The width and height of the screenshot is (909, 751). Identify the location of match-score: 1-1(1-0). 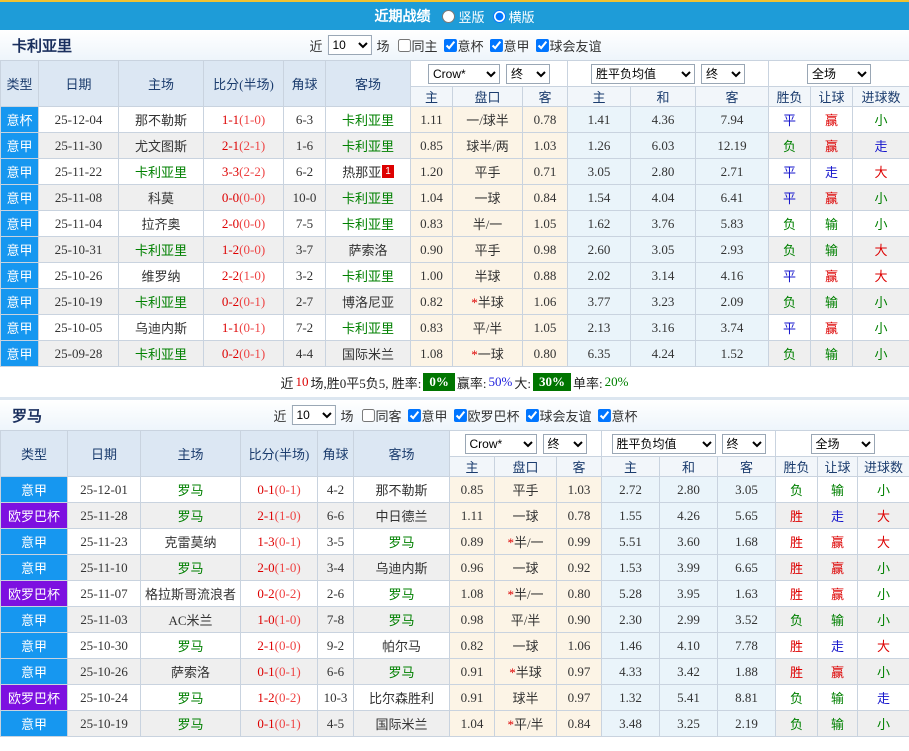
(243, 119).